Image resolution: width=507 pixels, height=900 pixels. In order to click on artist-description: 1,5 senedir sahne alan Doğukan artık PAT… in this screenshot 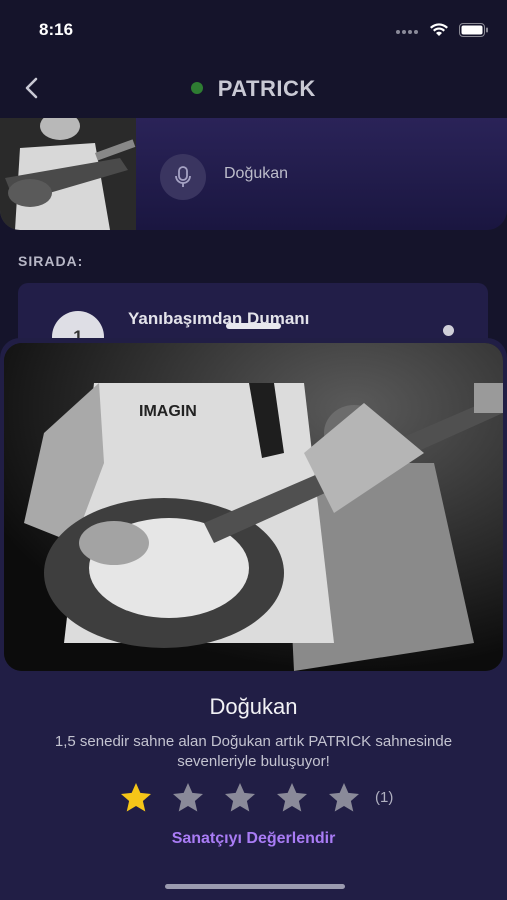, I will do `click(253, 751)`.